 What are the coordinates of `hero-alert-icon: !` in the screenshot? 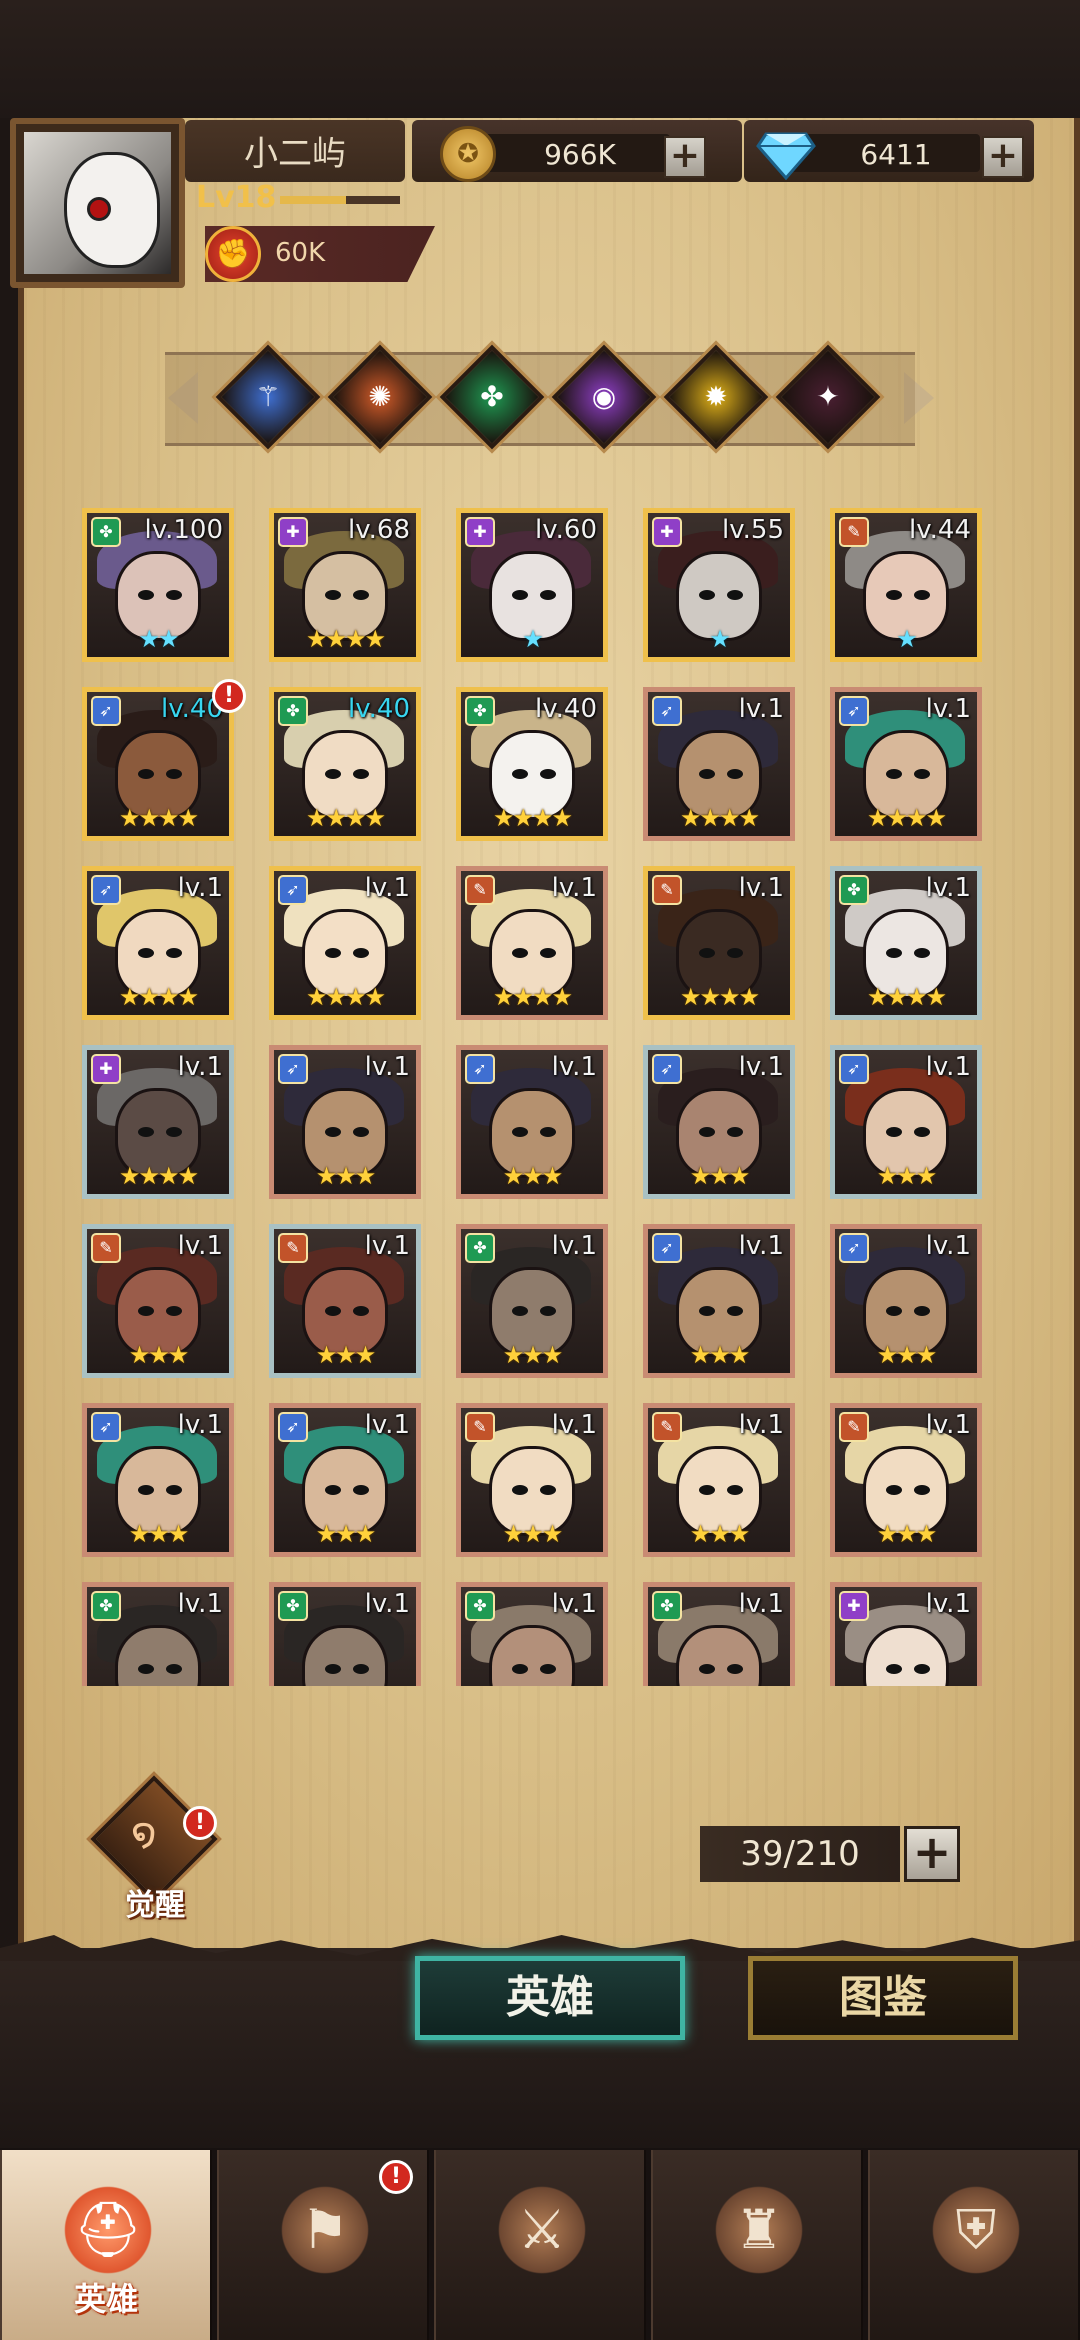 It's located at (229, 696).